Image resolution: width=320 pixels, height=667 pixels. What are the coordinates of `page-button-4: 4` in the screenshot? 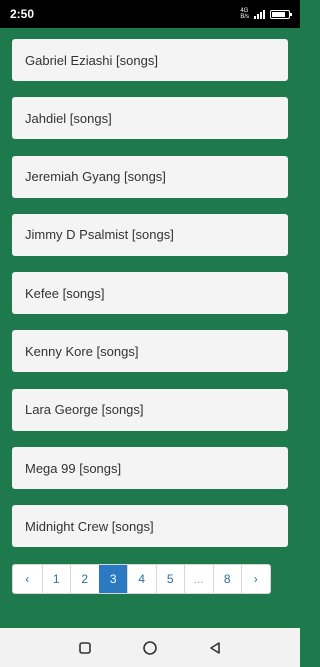 It's located at (141, 579).